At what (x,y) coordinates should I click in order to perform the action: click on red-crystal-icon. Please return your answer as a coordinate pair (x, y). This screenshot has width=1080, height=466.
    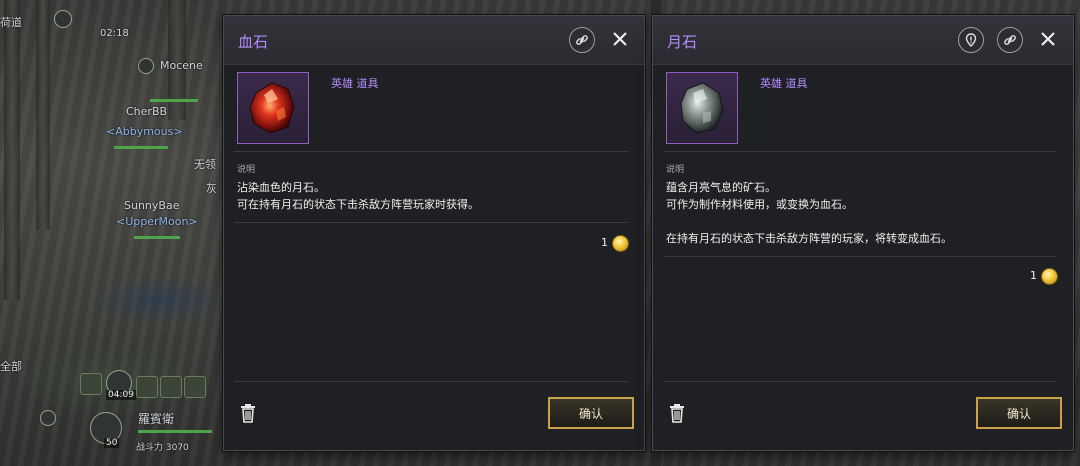
    Looking at the image, I should click on (272, 108).